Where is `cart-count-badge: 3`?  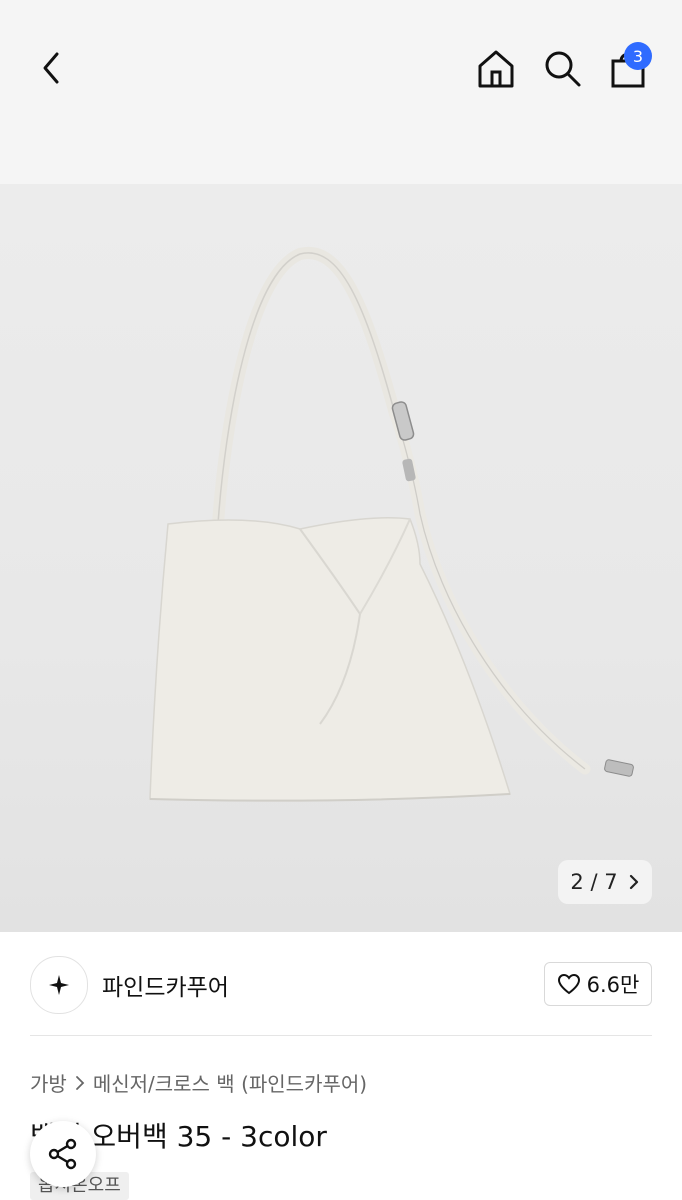 cart-count-badge: 3 is located at coordinates (638, 56).